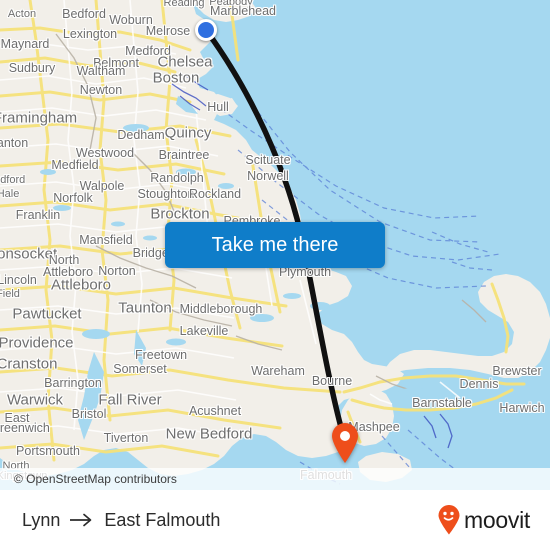  I want to click on origin-marker, so click(206, 30).